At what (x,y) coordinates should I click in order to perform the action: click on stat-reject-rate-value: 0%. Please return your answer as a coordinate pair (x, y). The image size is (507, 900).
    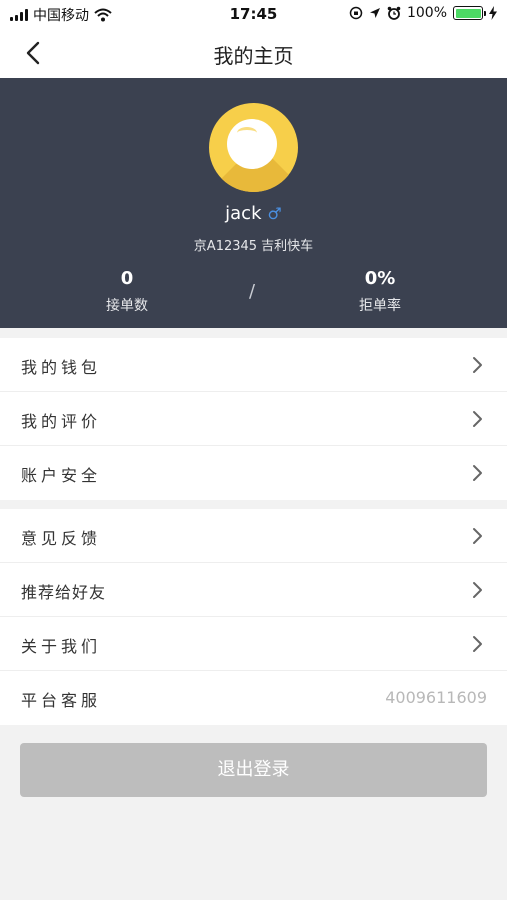
    Looking at the image, I should click on (380, 278).